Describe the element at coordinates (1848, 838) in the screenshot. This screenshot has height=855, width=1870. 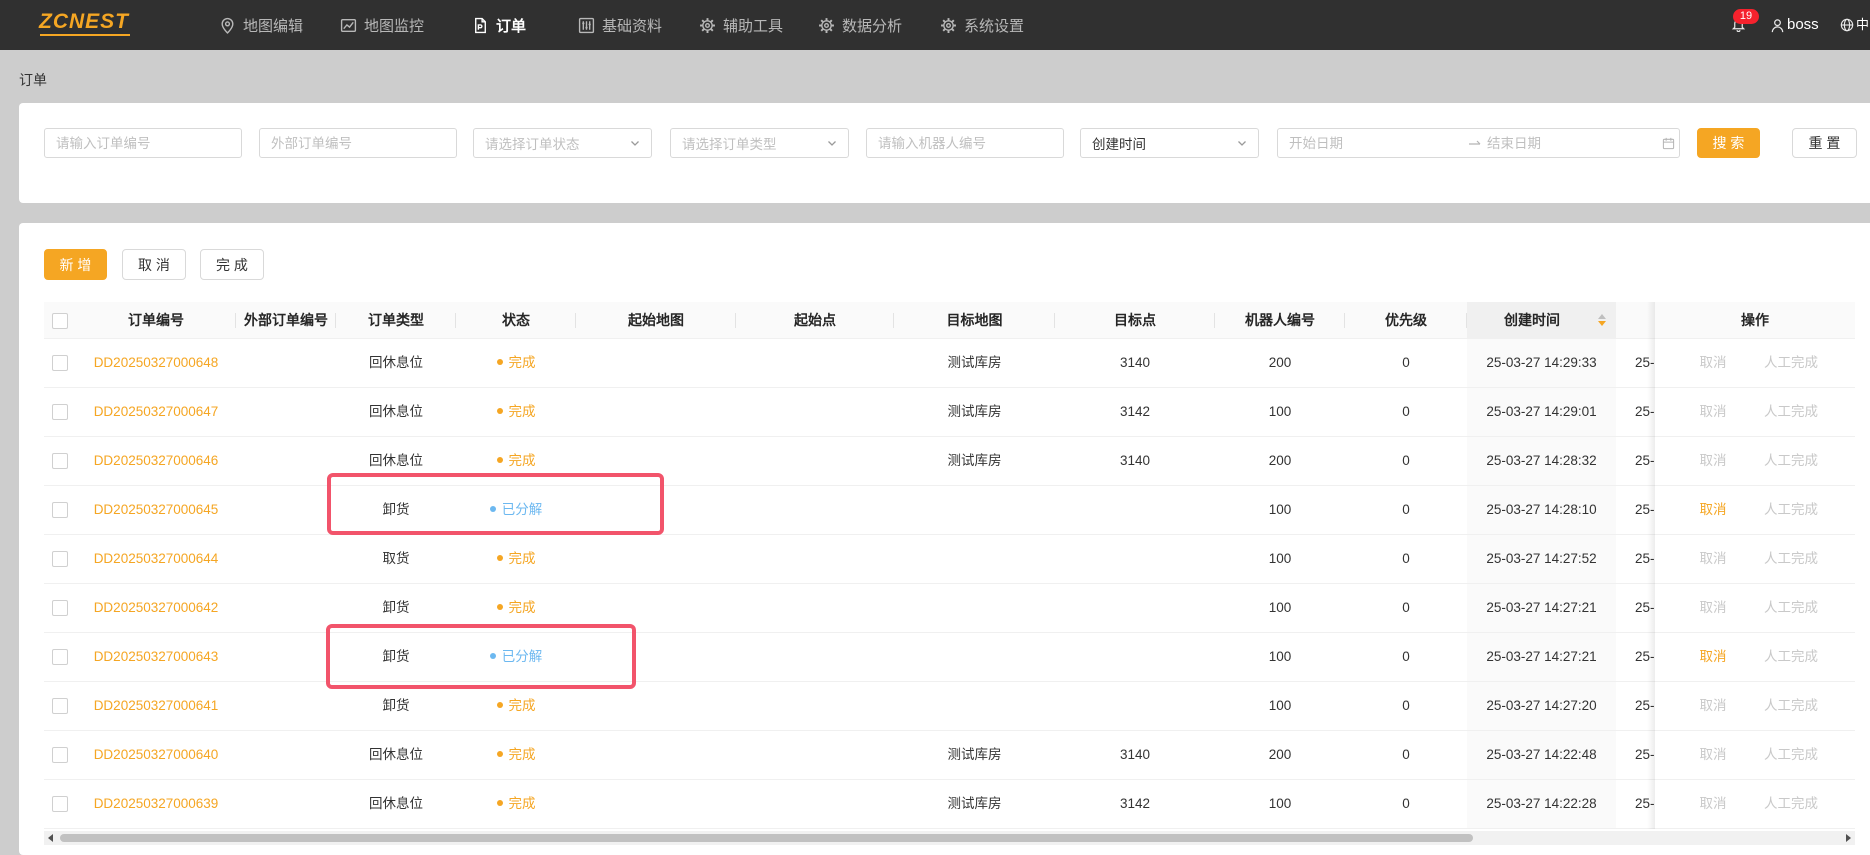
I see `scroll-right-icon` at that location.